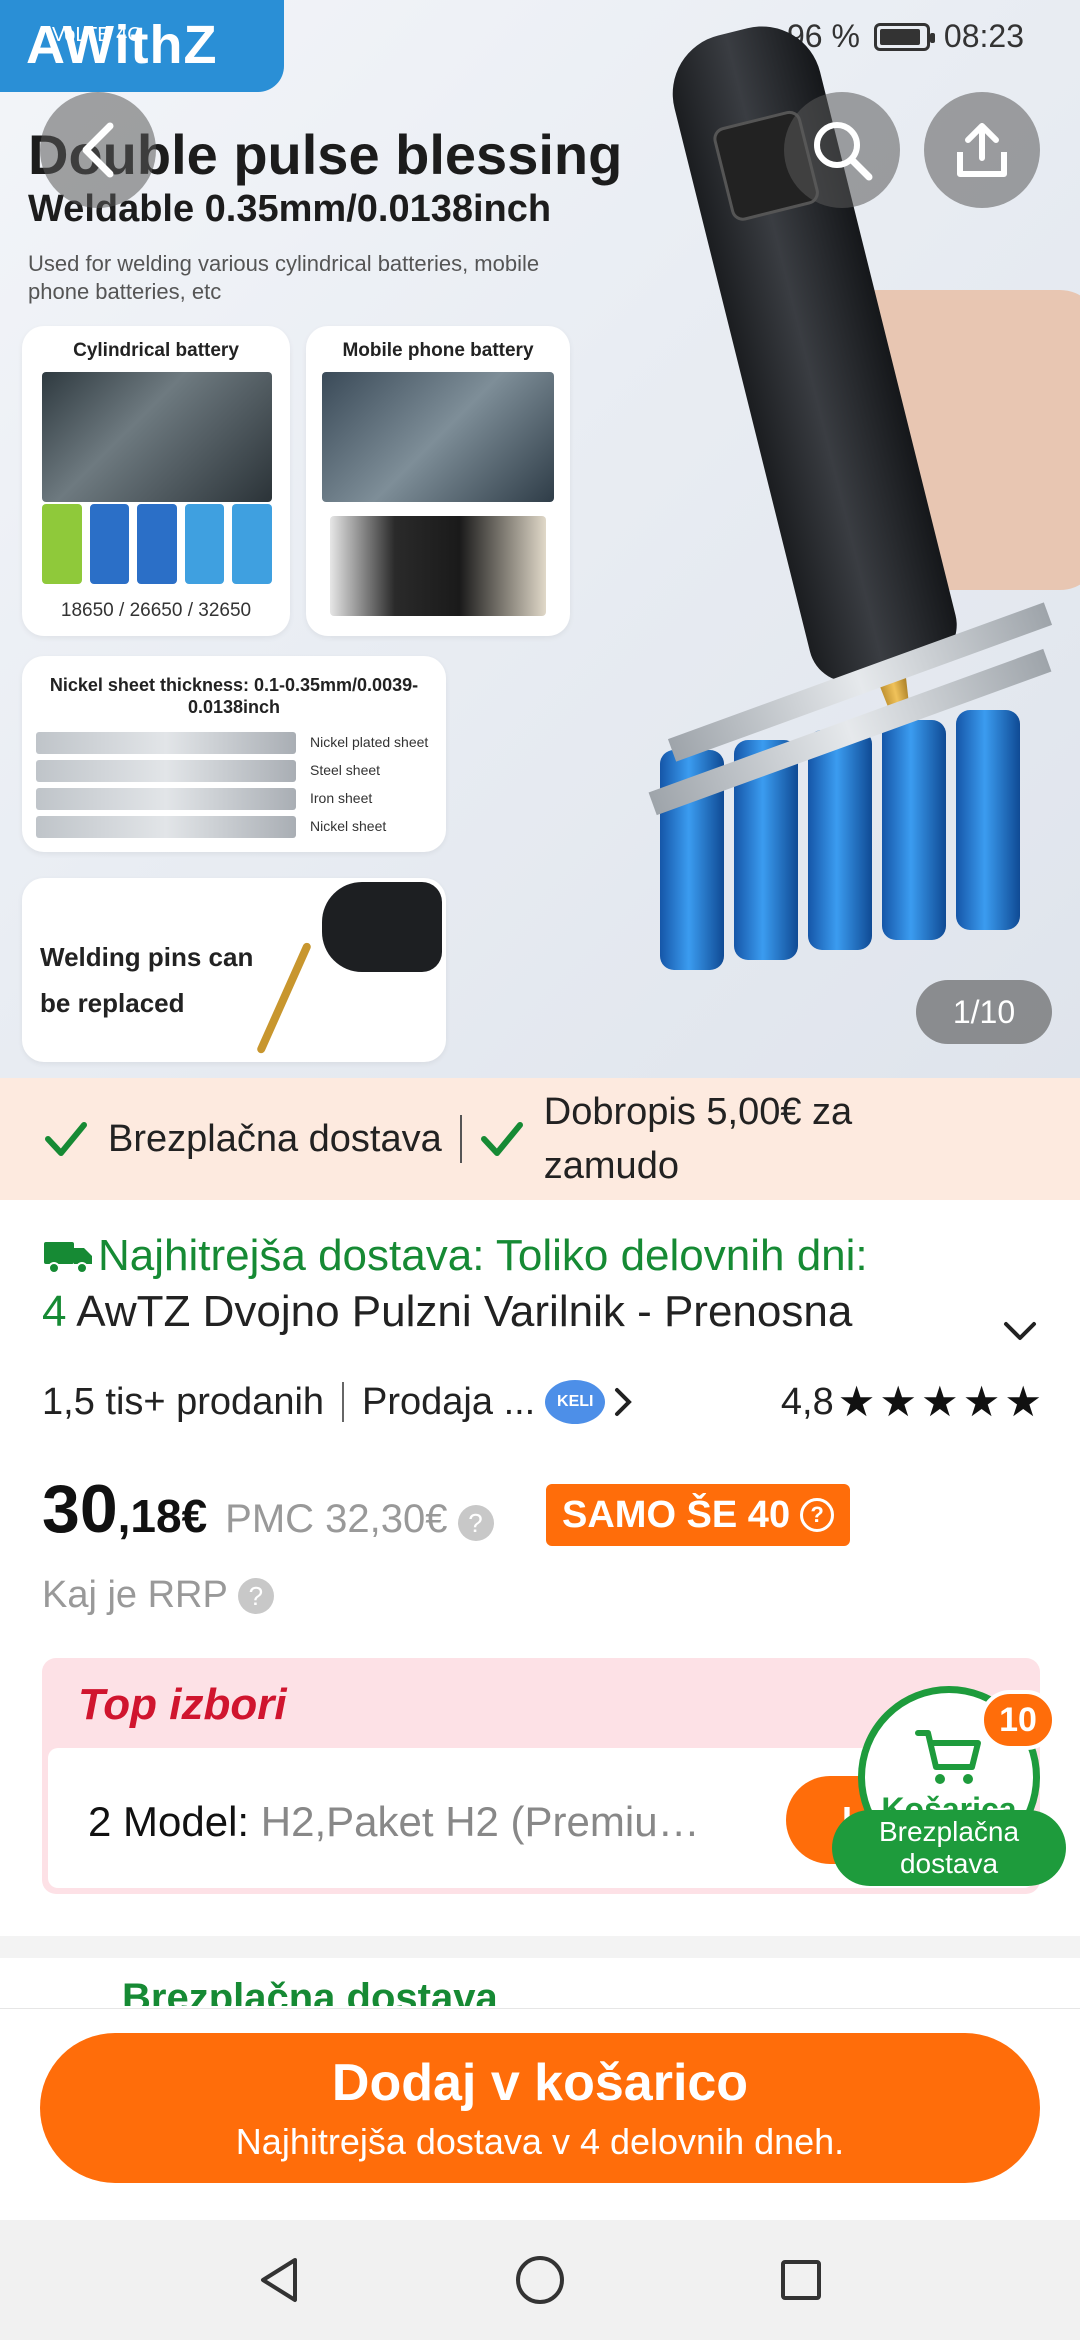 This screenshot has width=1080, height=2340. I want to click on product-name: AwTZ Dvojno Pulzni Varilnik - Prenosna, so click(464, 1311).